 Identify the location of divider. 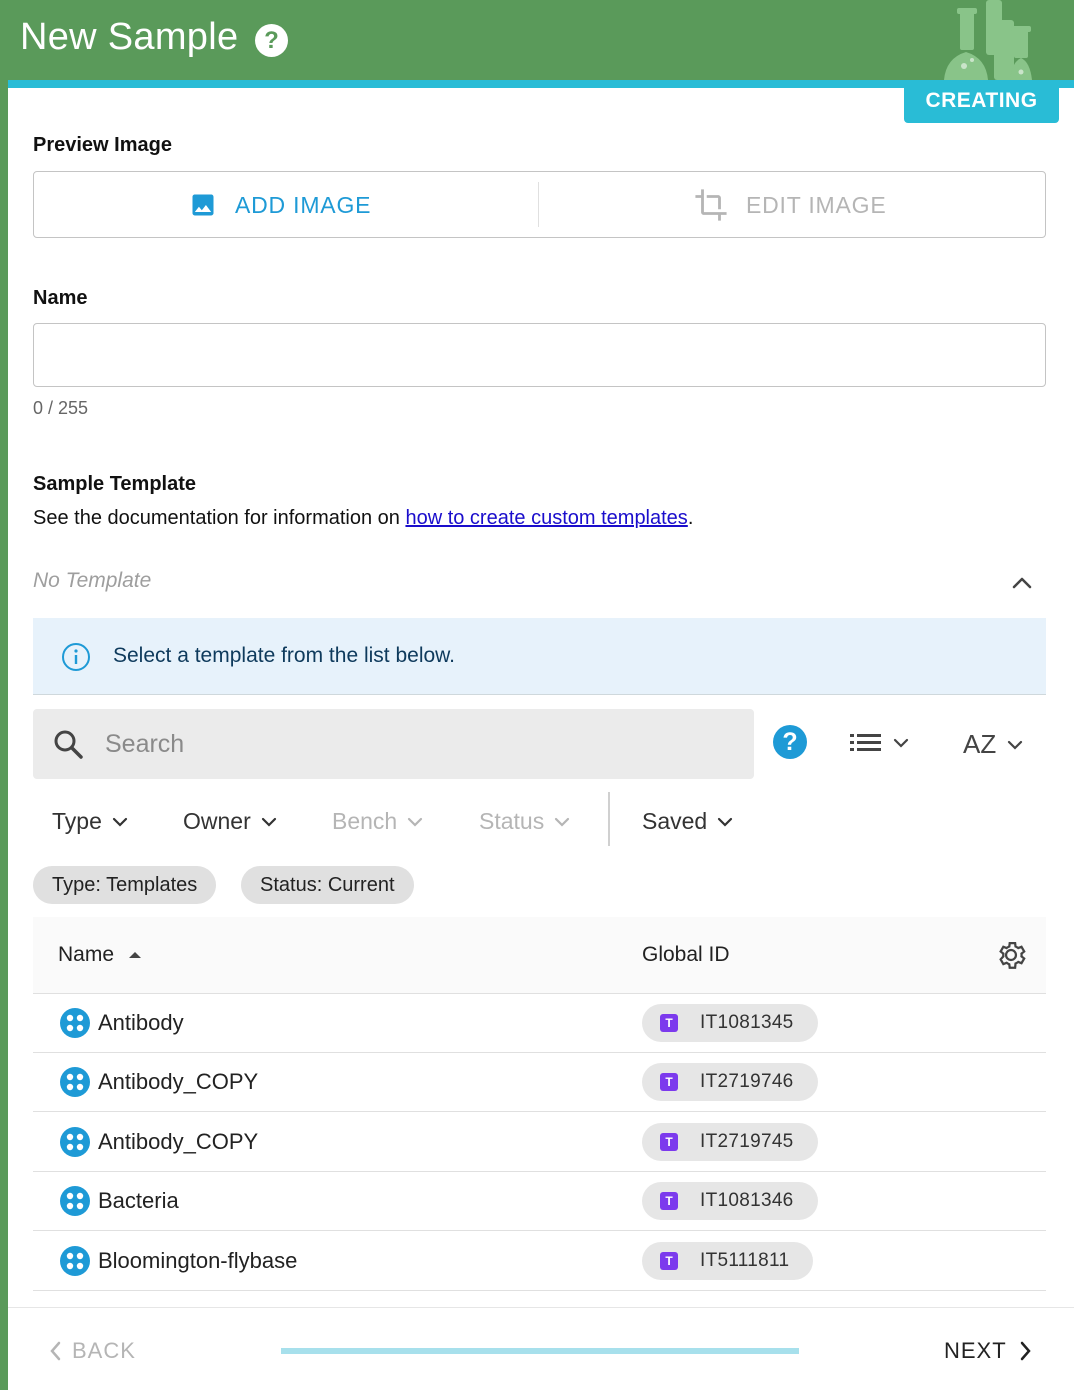
(538, 204).